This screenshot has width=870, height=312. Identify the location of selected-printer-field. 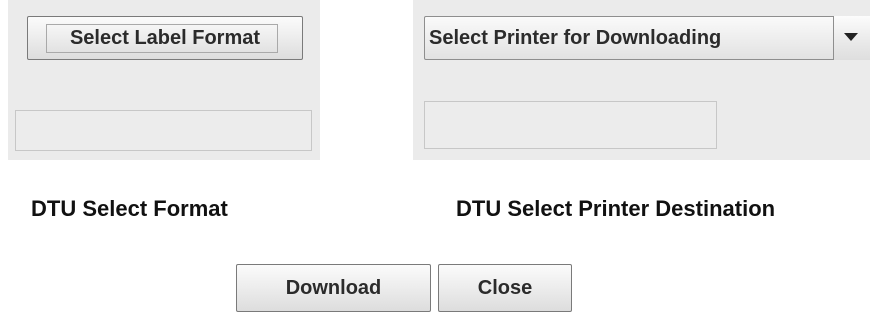
(570, 125).